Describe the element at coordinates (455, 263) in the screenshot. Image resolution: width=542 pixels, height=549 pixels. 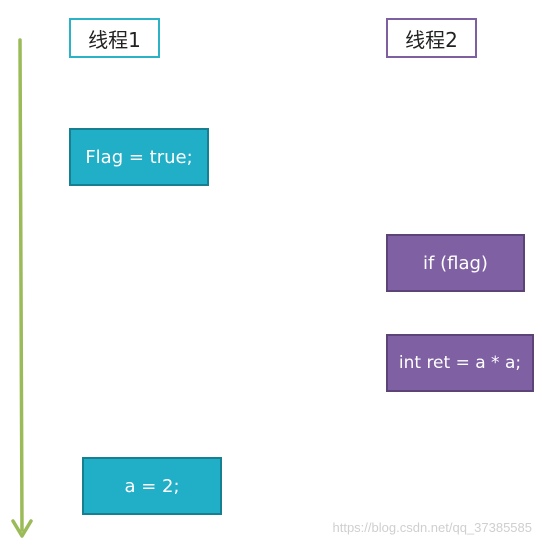
I see `thread2-step-if-flag: if (flag)` at that location.